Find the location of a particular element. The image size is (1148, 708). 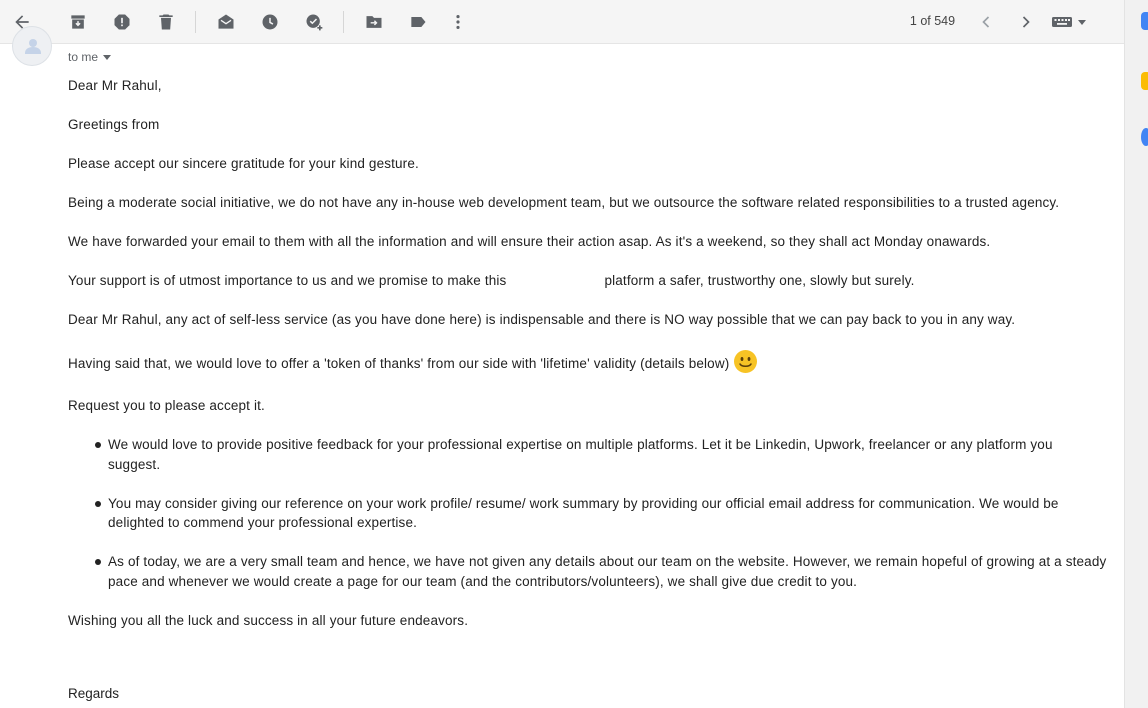

chevron-left-icon is located at coordinates (986, 22).